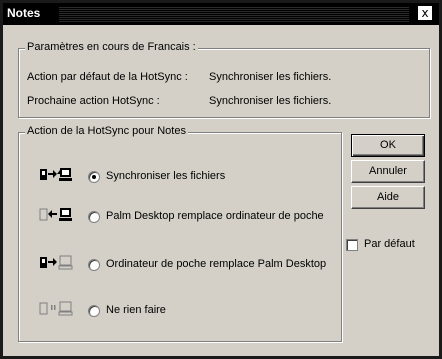 This screenshot has height=359, width=442. I want to click on close-icon: x, so click(425, 13).